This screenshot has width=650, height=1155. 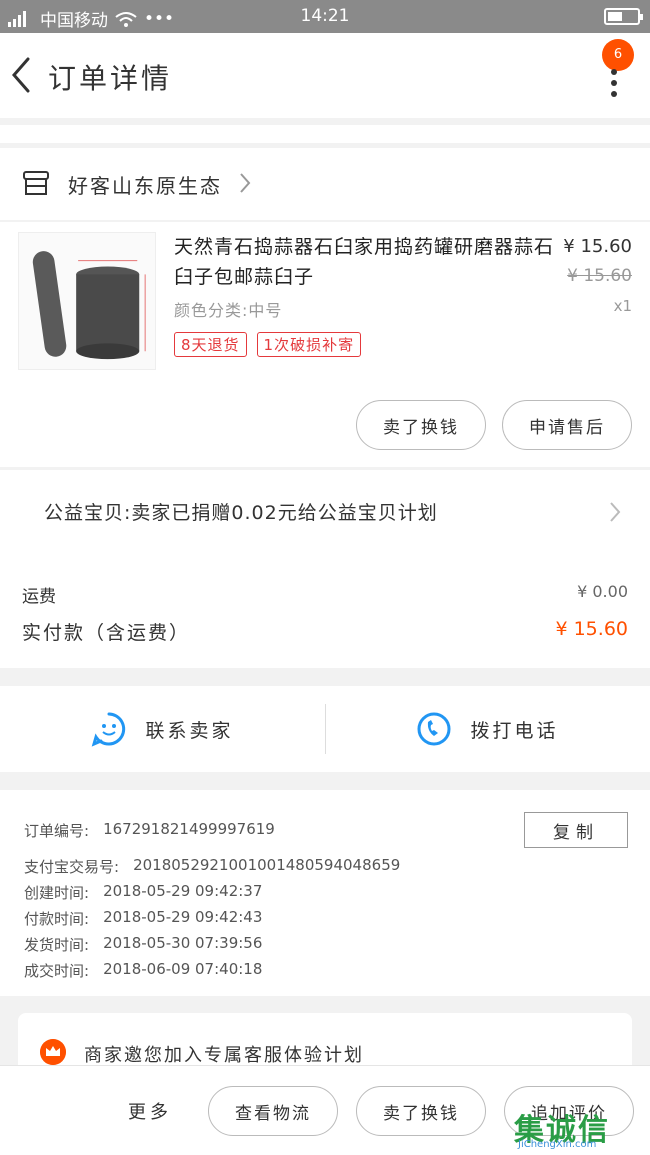 I want to click on alipay-trade-row: 支付宝交易号: 2018052921001001480594048659, so click(x=212, y=866).